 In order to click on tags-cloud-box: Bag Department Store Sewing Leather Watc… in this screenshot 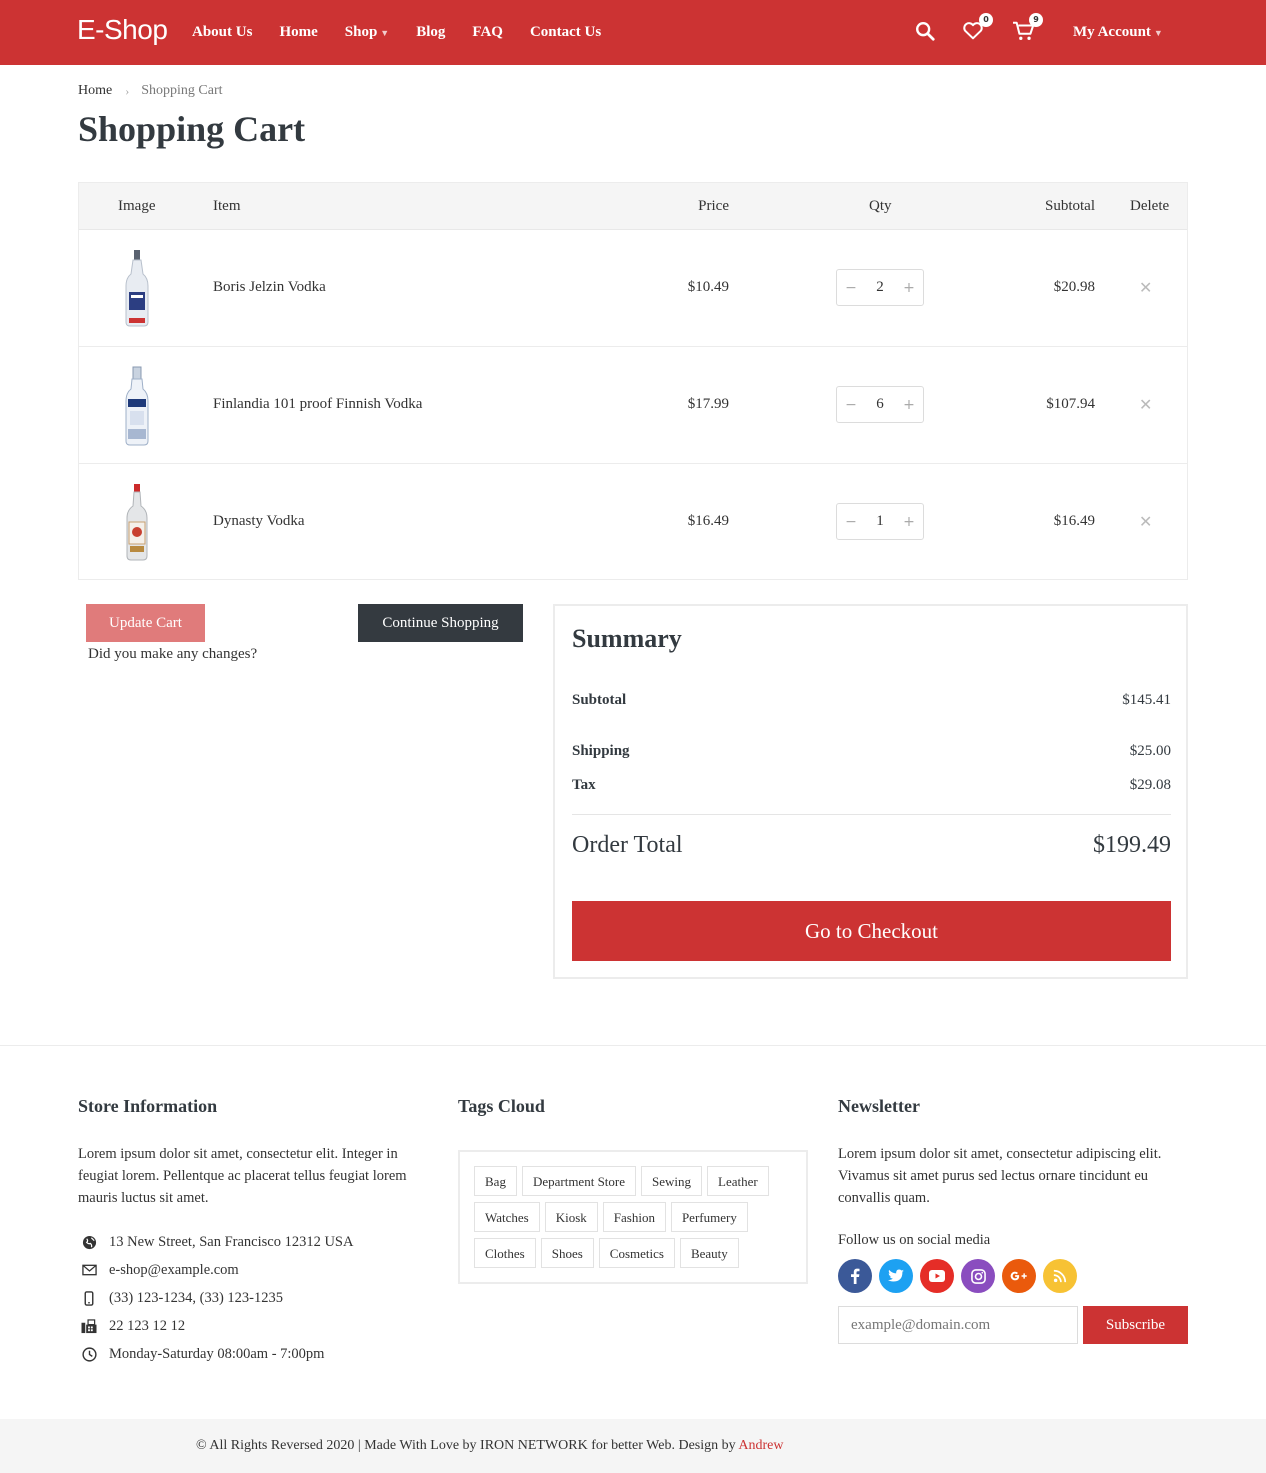, I will do `click(633, 1217)`.